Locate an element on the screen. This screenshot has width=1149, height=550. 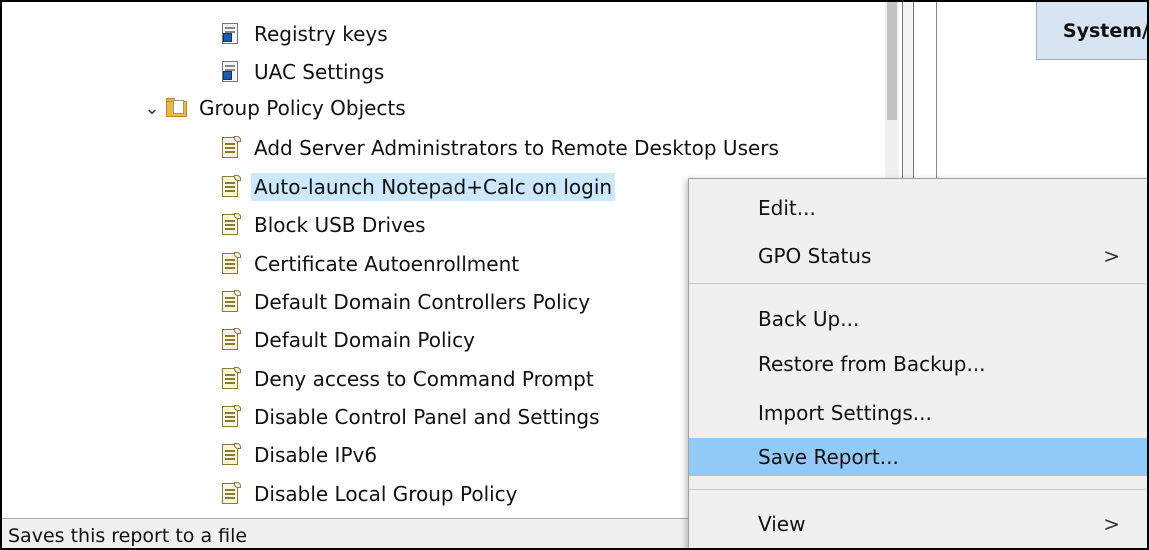
tree-item-label: Deny access to Command Prompt is located at coordinates (424, 379).